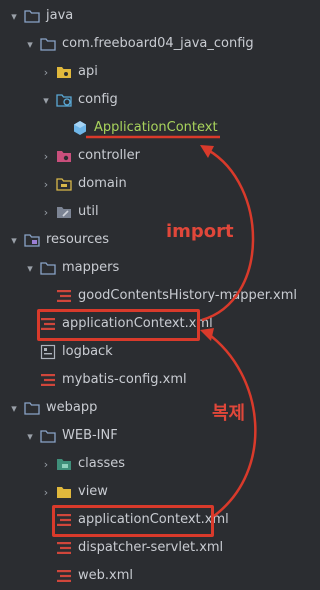 The width and height of the screenshot is (320, 590). Describe the element at coordinates (87, 351) in the screenshot. I see `tree-label: logback` at that location.